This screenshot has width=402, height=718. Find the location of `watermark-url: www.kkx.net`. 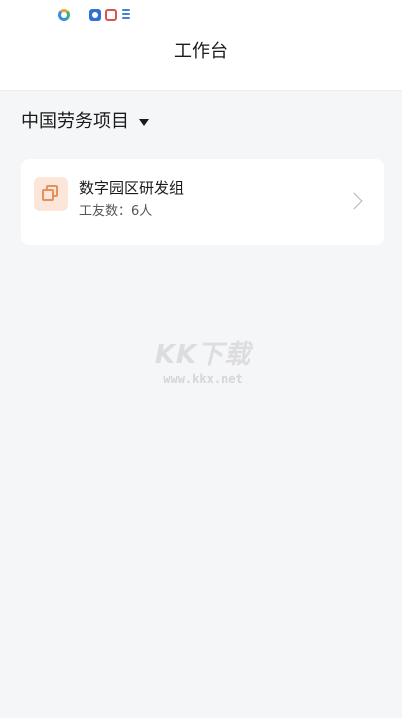

watermark-url: www.kkx.net is located at coordinates (203, 379).